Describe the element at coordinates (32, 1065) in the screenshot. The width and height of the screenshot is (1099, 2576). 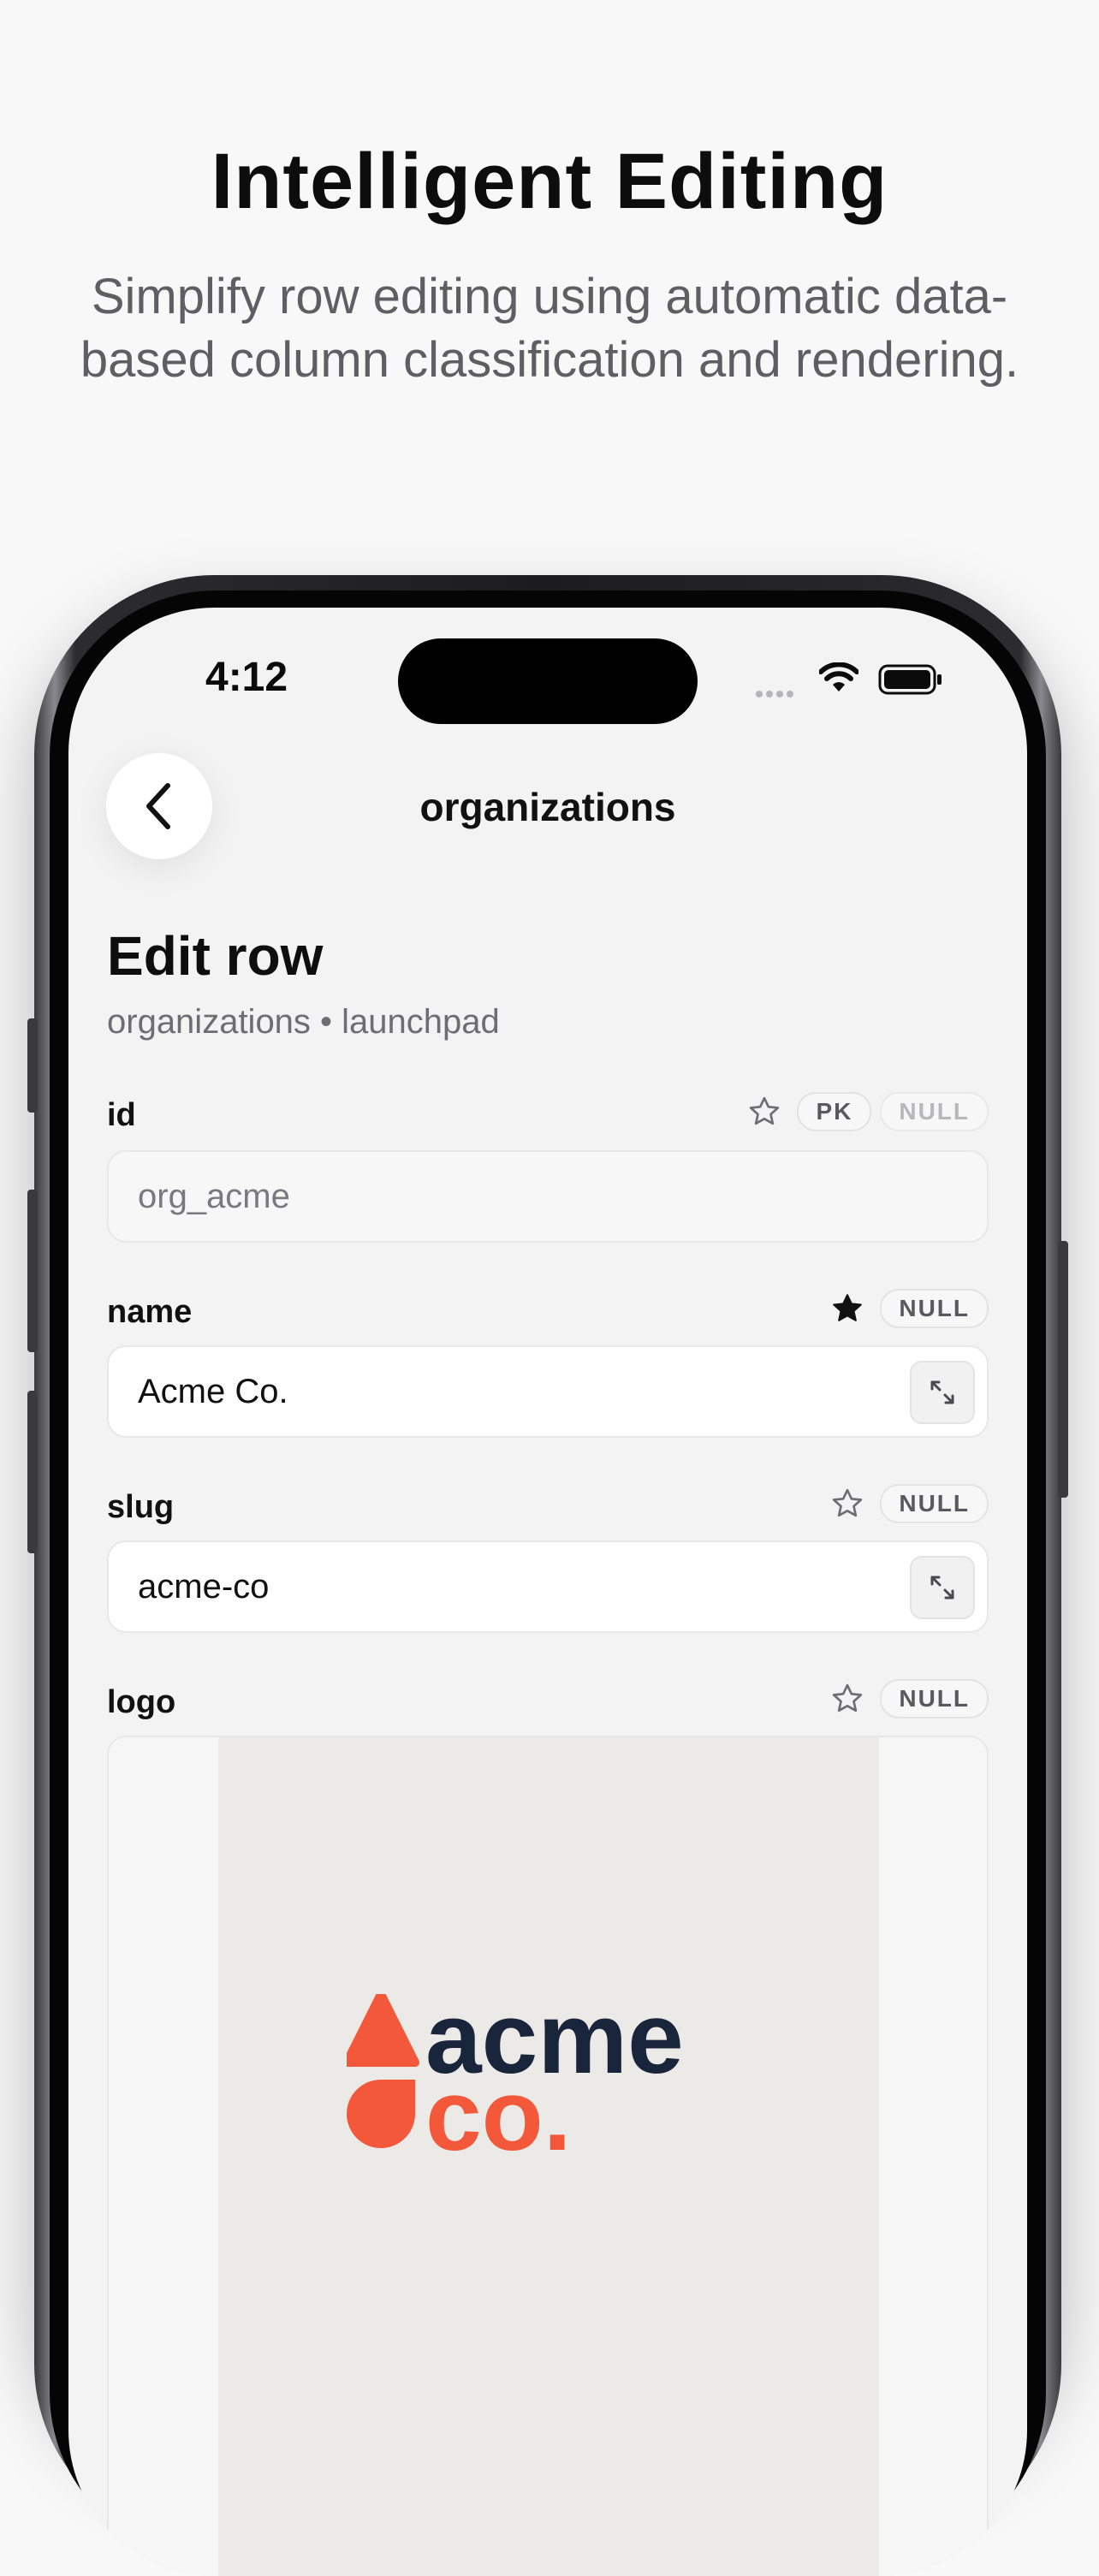
I see `action-button` at that location.